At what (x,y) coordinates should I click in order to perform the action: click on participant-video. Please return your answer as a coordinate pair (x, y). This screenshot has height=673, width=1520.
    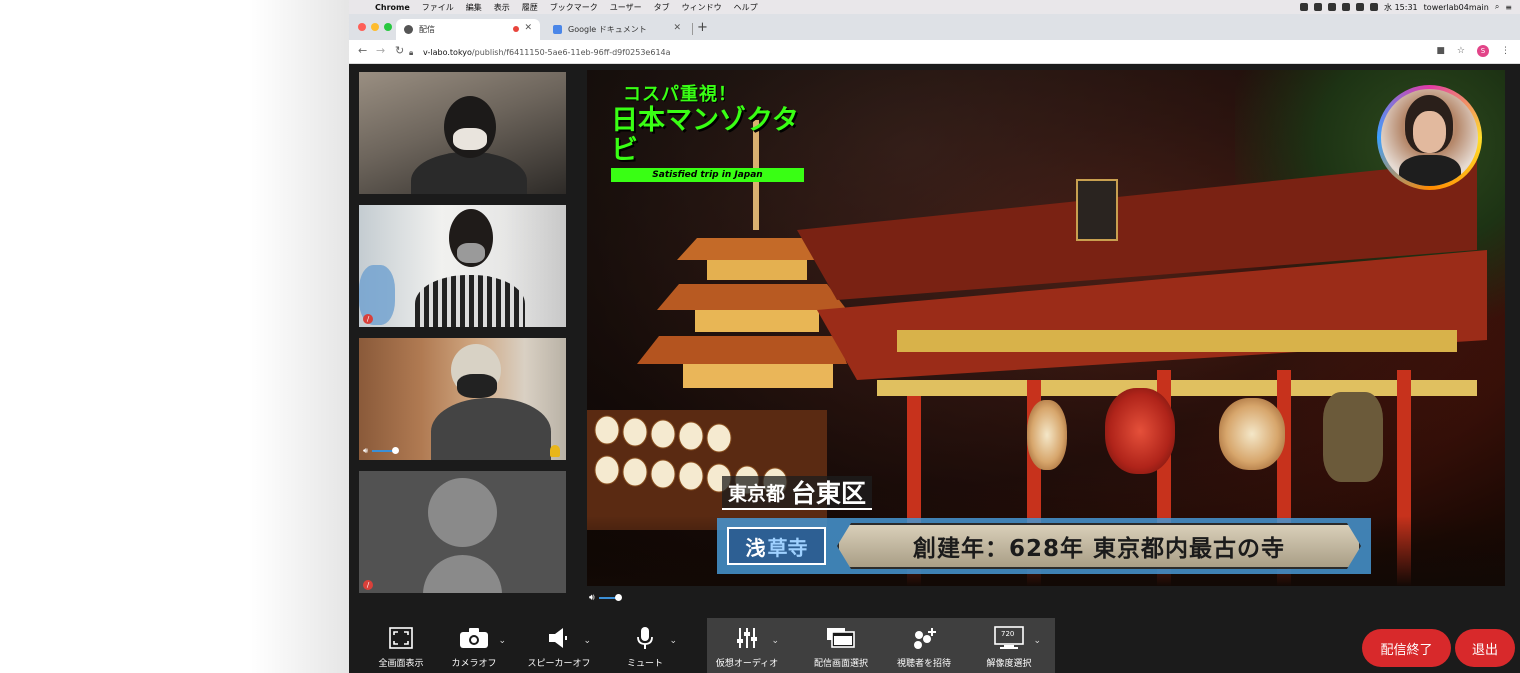
    Looking at the image, I should click on (462, 133).